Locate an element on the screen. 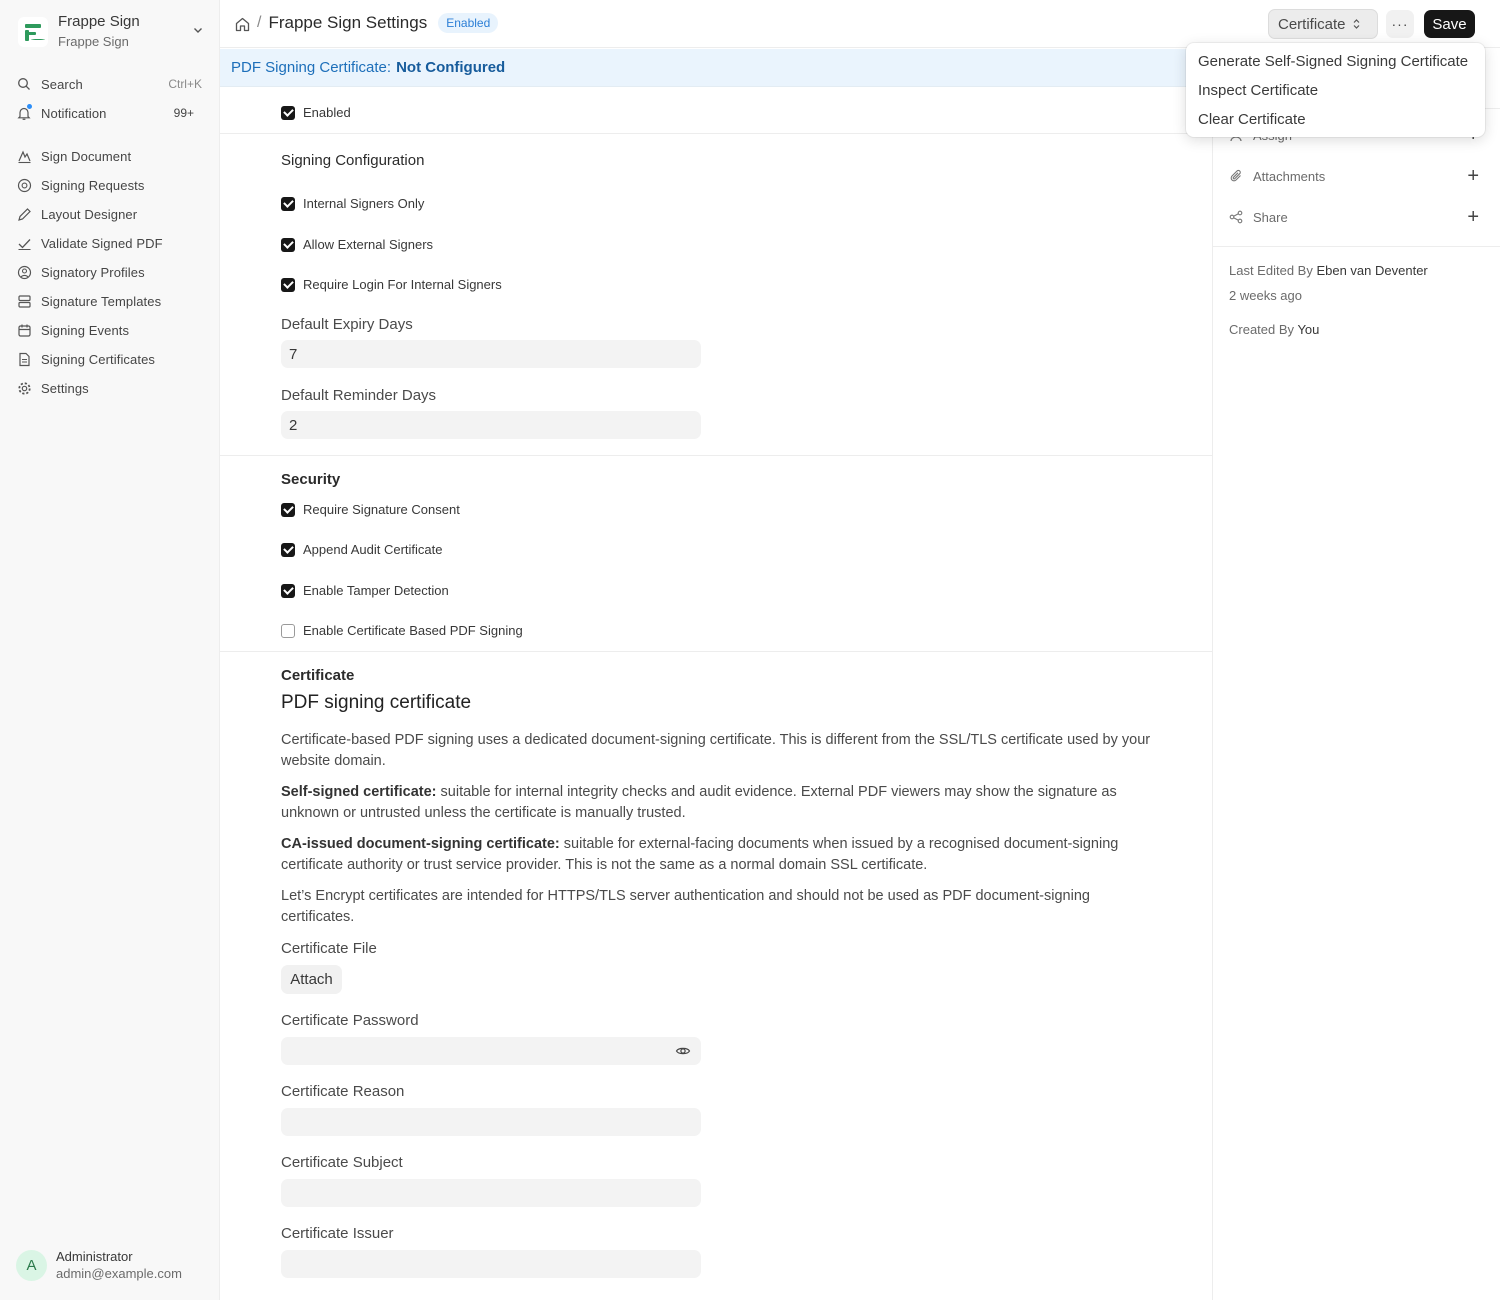  certificate-file-label: Certificate File is located at coordinates (329, 948).